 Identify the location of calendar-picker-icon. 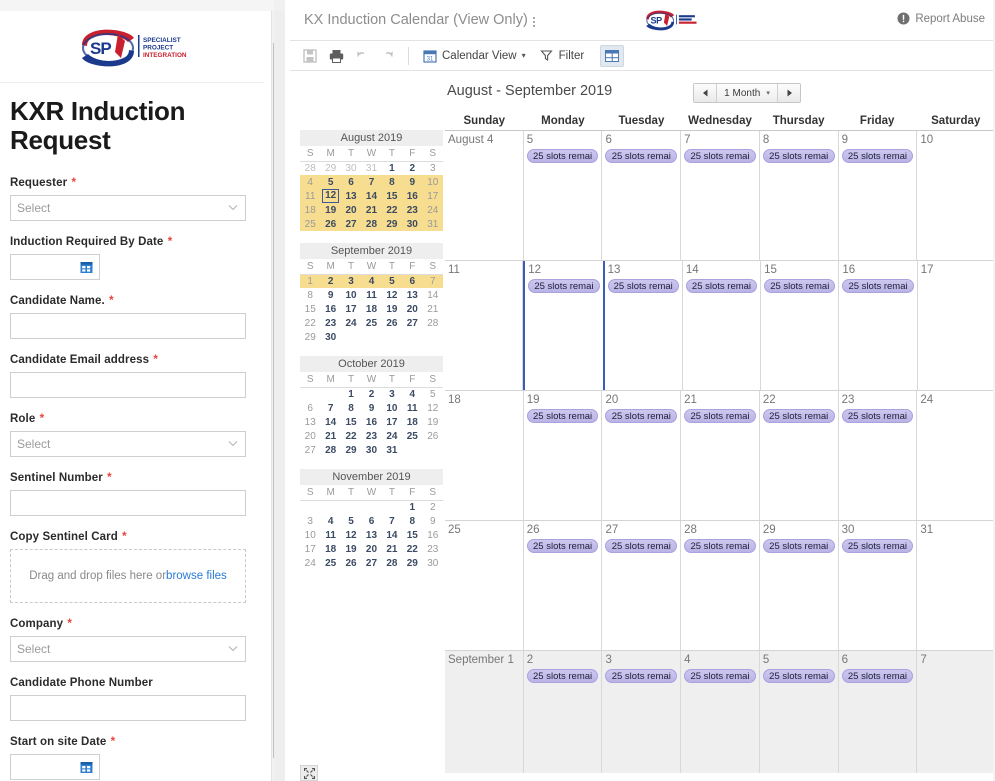
(86, 267).